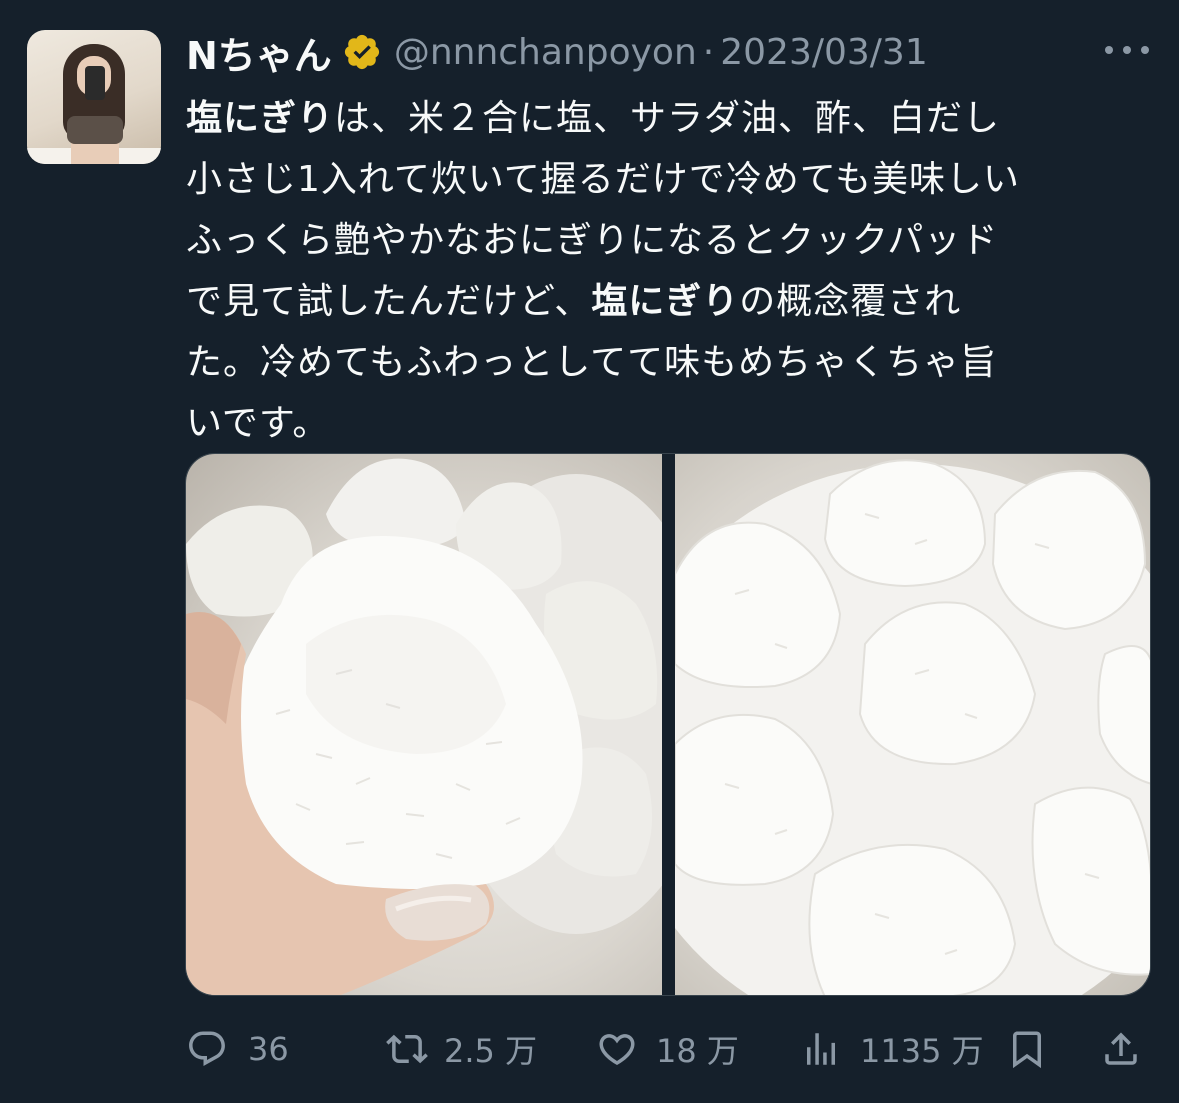 This screenshot has height=1103, width=1179. I want to click on tweet-text-line: ふっくら艶やかなおにぎりになるとクックパッド, so click(663, 240).